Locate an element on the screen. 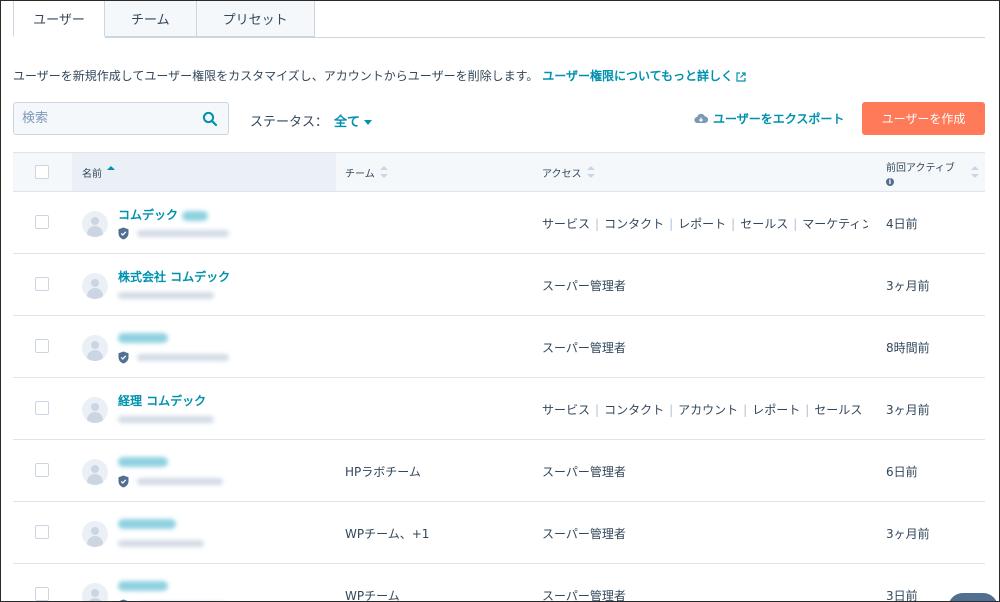  column-header-access-label: アクセス is located at coordinates (562, 174).